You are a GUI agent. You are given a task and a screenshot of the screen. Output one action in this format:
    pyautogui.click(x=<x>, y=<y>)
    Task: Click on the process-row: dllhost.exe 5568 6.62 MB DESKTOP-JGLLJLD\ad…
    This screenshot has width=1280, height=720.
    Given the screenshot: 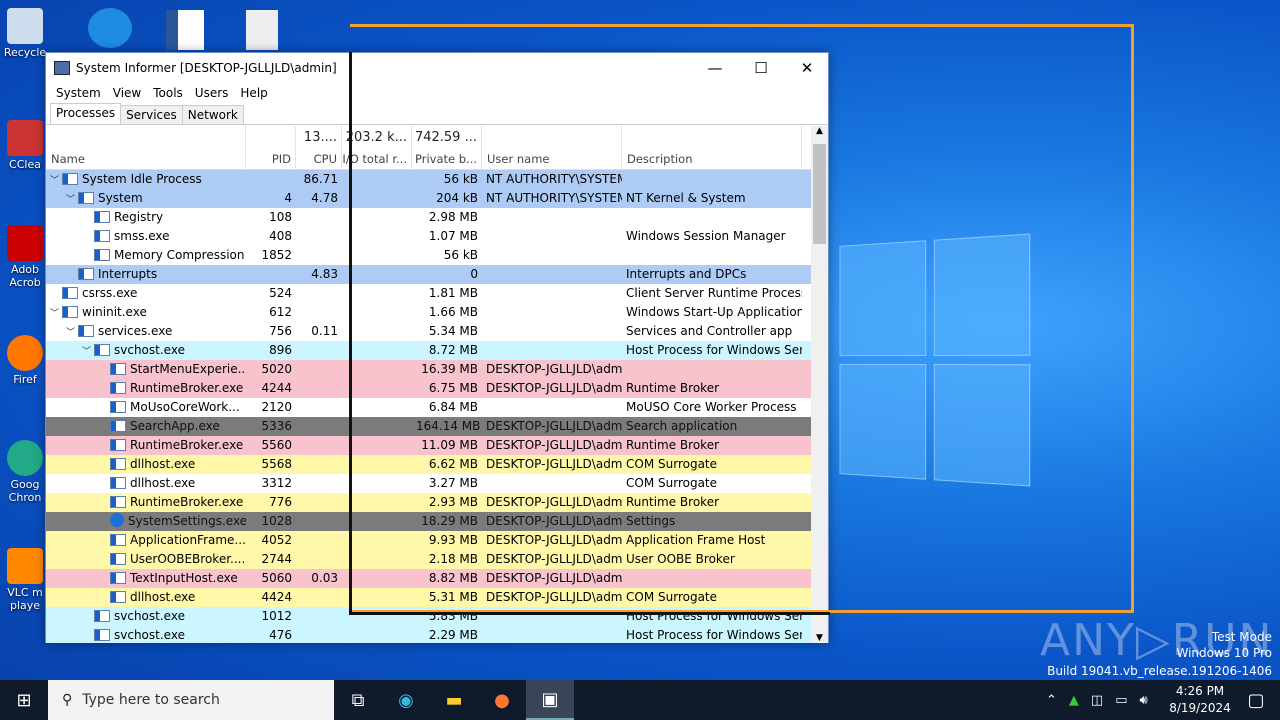 What is the action you would take?
    pyautogui.click(x=429, y=464)
    